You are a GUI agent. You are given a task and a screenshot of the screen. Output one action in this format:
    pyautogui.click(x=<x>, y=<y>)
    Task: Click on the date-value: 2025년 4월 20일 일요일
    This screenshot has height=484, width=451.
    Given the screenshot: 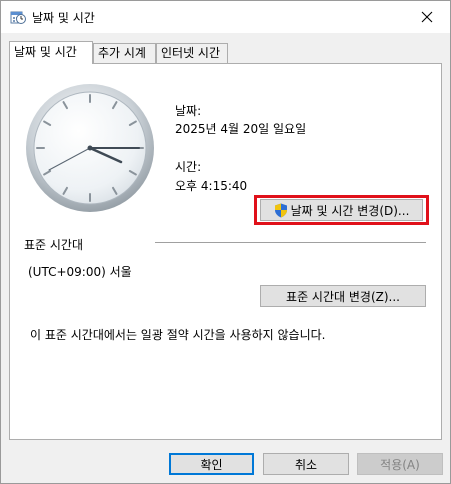 What is the action you would take?
    pyautogui.click(x=241, y=129)
    